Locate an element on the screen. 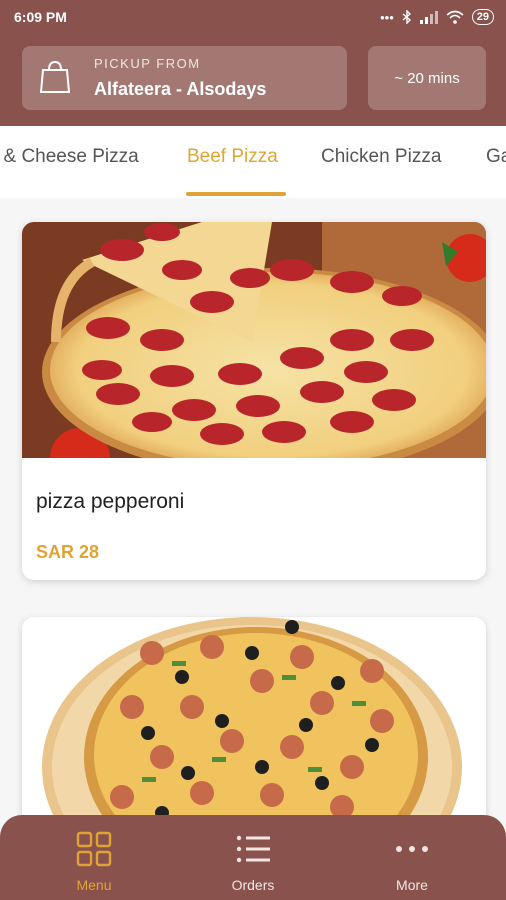 The width and height of the screenshot is (506, 900). tab-chicken-pizza: Chicken Pizza is located at coordinates (381, 157).